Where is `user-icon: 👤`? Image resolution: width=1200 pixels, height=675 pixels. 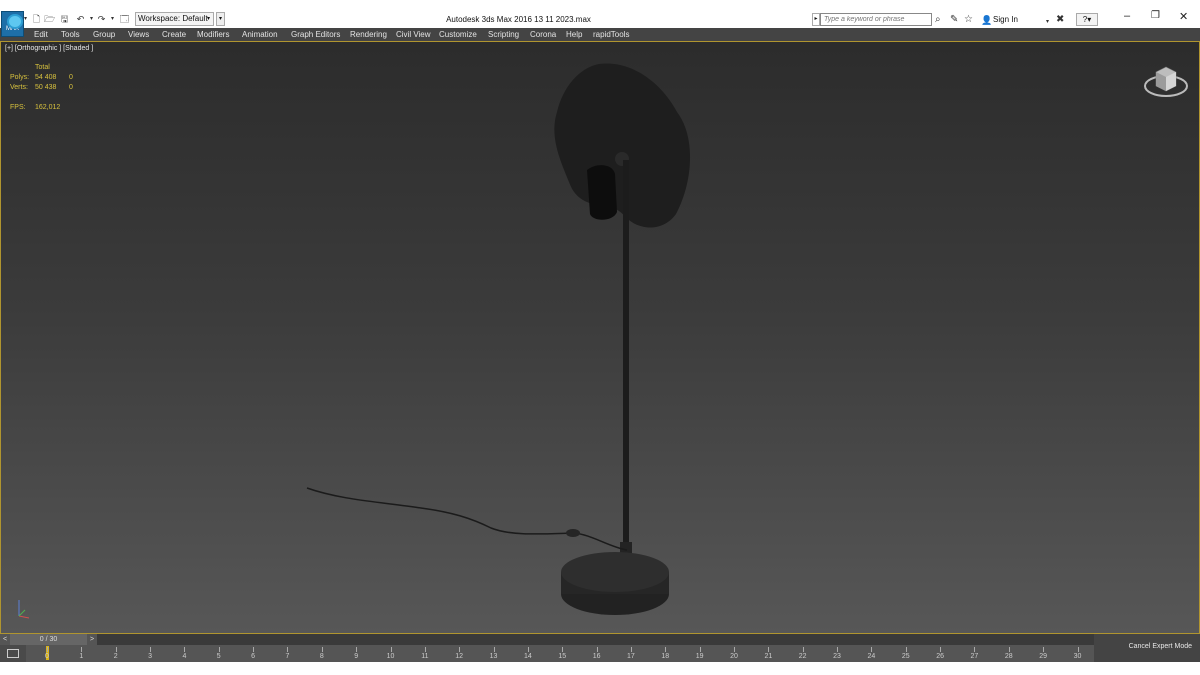 user-icon: 👤 is located at coordinates (987, 20).